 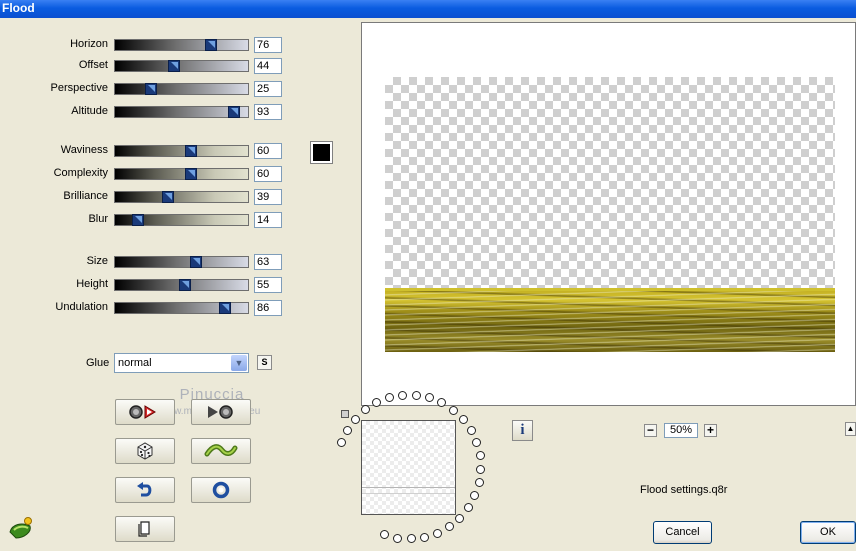 I want to click on reset-button, so click(x=221, y=490).